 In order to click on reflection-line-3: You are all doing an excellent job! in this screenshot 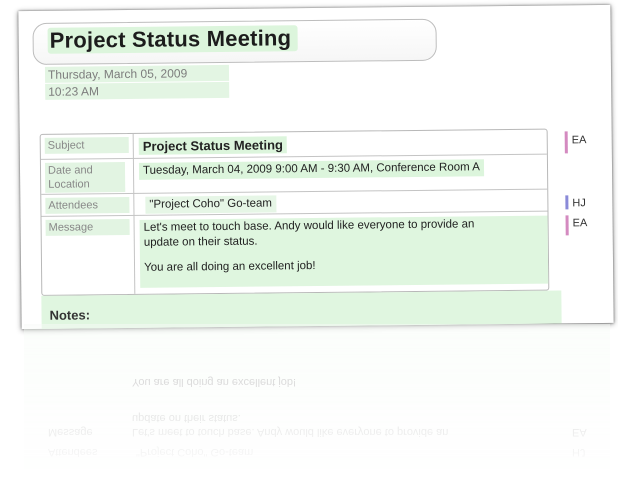, I will do `click(214, 382)`.